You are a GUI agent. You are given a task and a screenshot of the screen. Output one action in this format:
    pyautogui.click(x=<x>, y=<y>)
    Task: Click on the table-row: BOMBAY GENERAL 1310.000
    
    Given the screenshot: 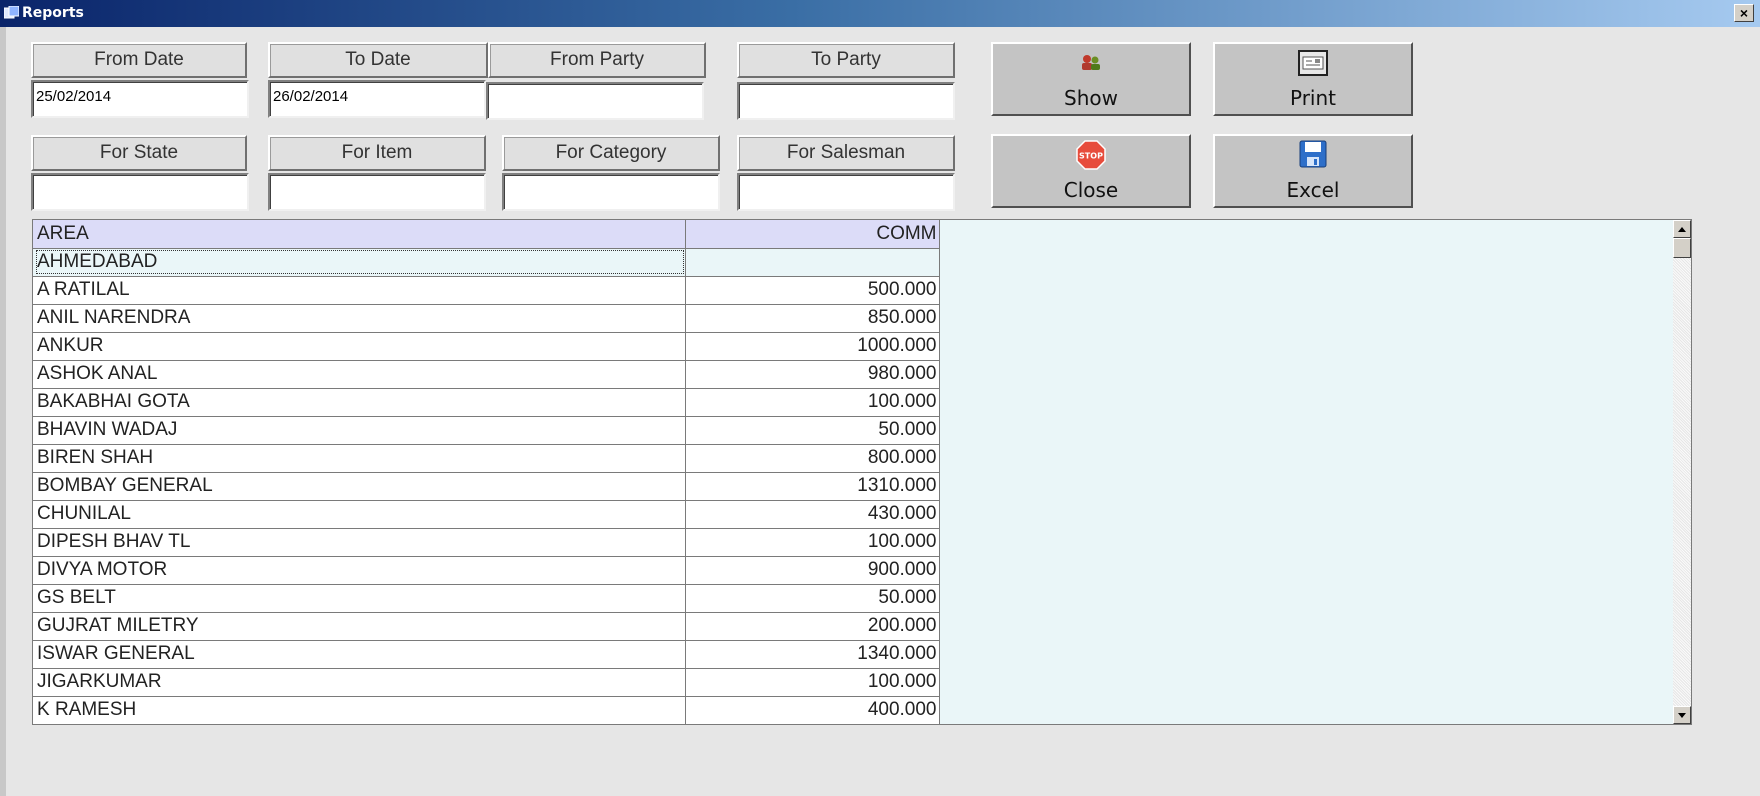 What is the action you would take?
    pyautogui.click(x=486, y=486)
    